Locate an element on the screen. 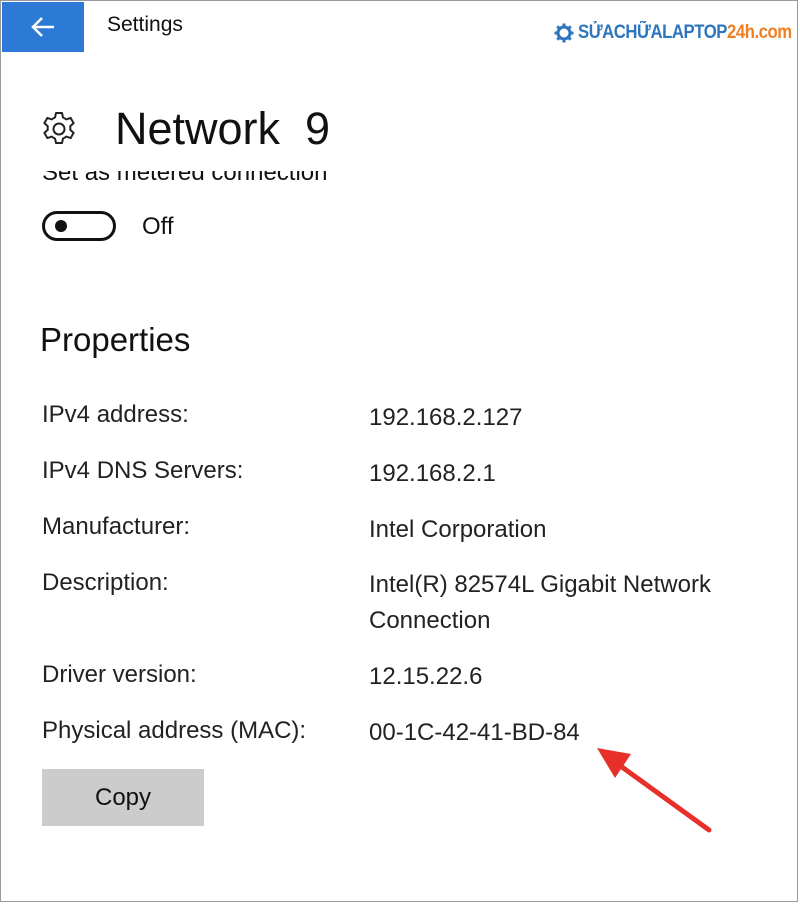 This screenshot has height=904, width=800. property-value: Intel Corporation is located at coordinates (458, 529).